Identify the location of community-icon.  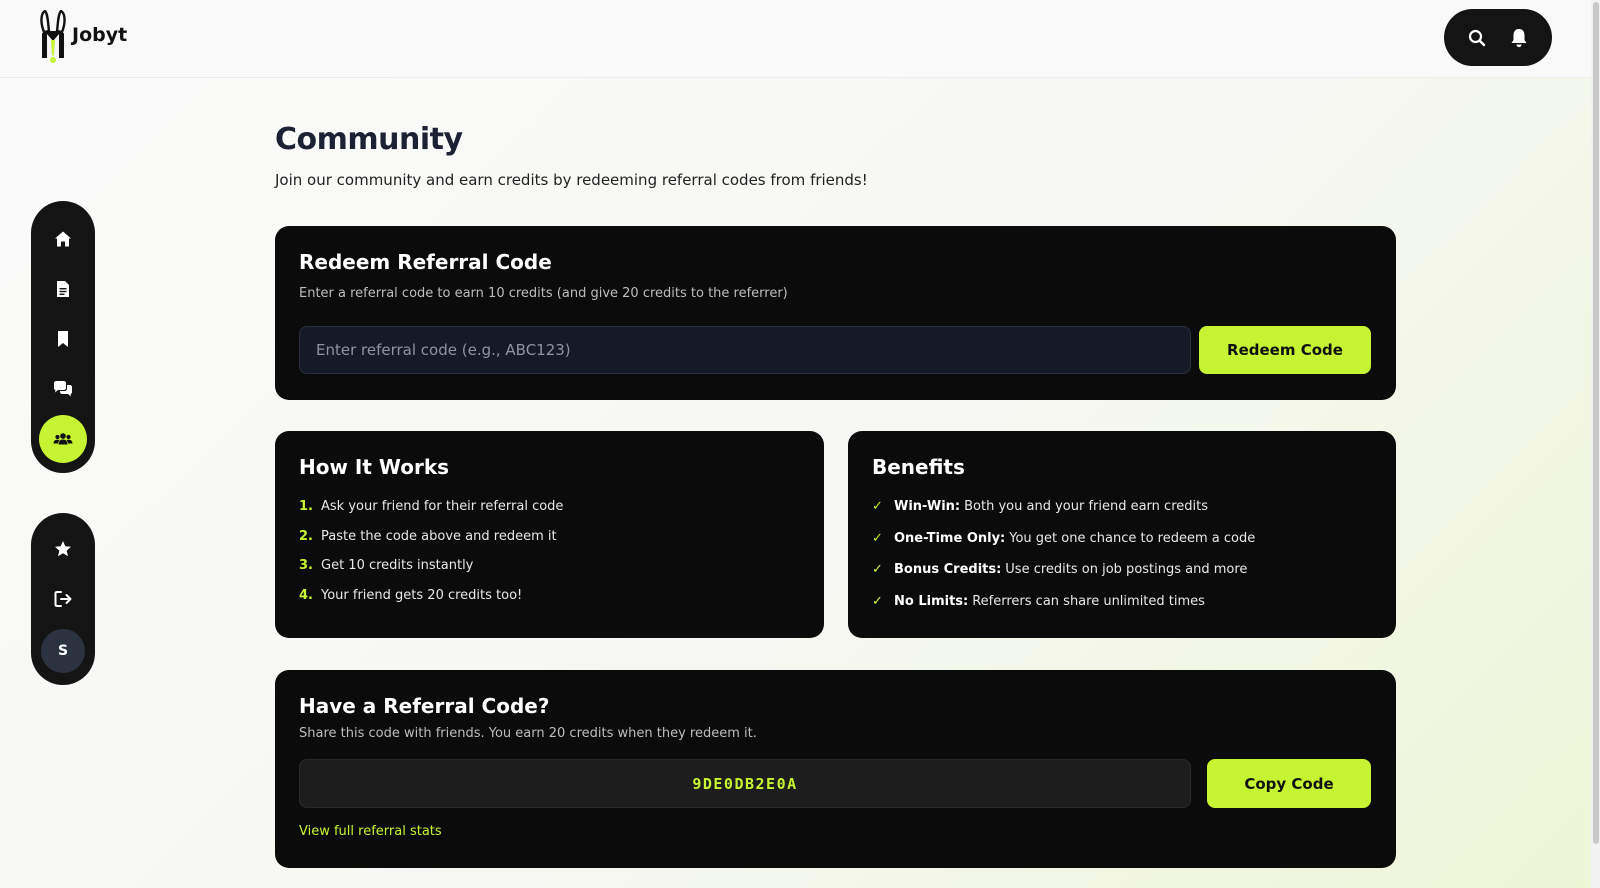
(63, 439).